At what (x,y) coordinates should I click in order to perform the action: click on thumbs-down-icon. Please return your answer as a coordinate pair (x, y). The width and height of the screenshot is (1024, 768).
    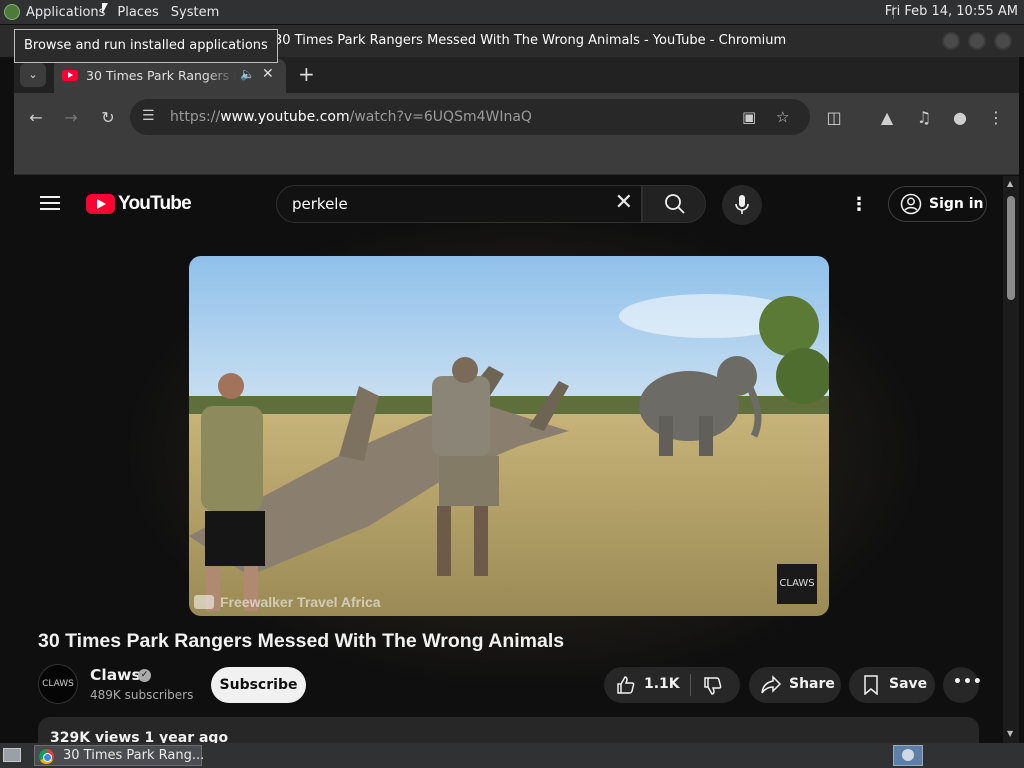
    Looking at the image, I should click on (713, 686).